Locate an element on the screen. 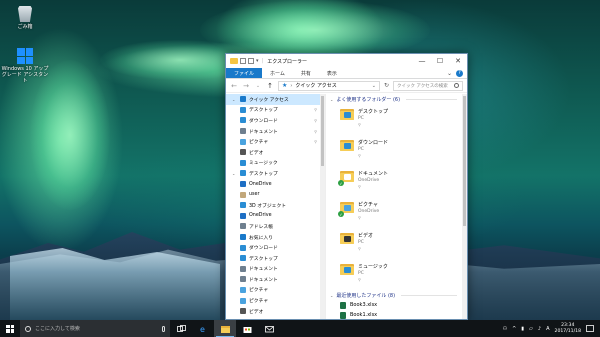  tab-share: 共有 is located at coordinates (306, 73).